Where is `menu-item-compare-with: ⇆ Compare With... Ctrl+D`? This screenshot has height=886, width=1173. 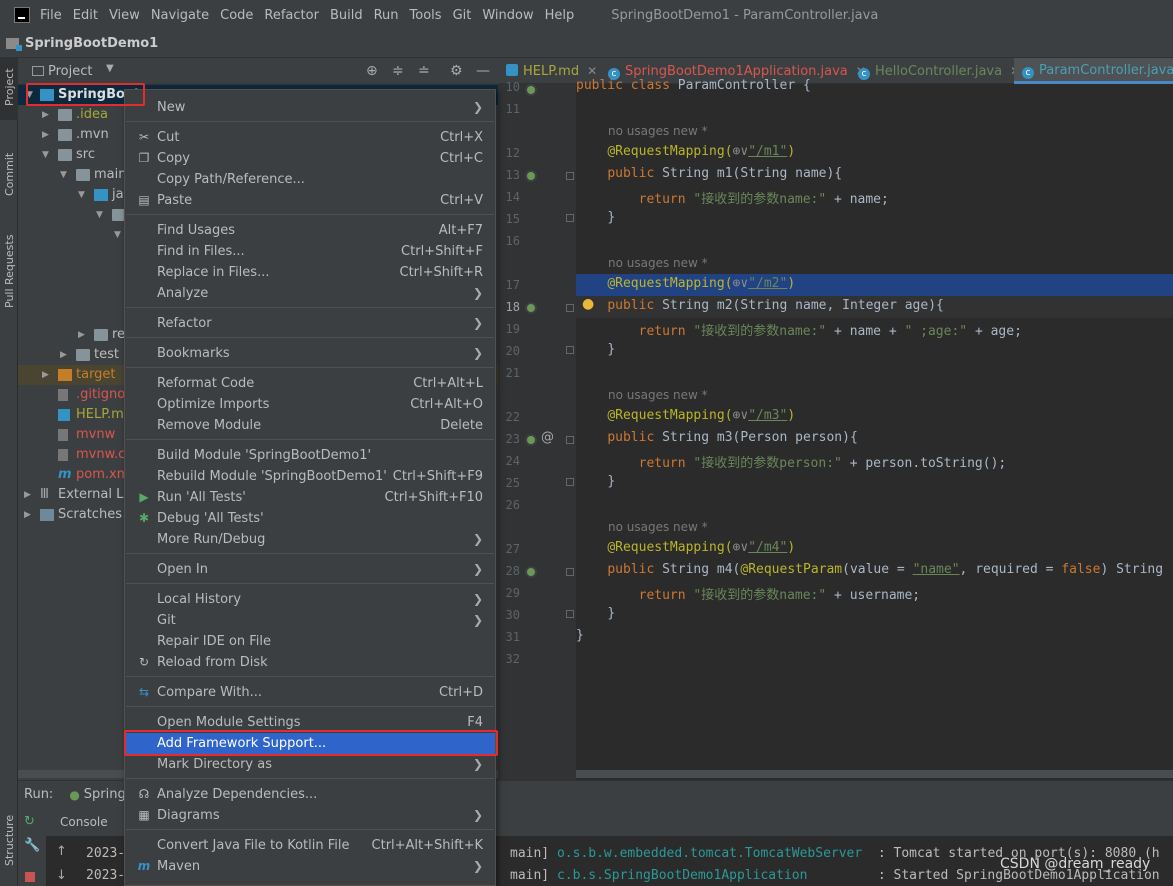 menu-item-compare-with: ⇆ Compare With... Ctrl+D is located at coordinates (310, 692).